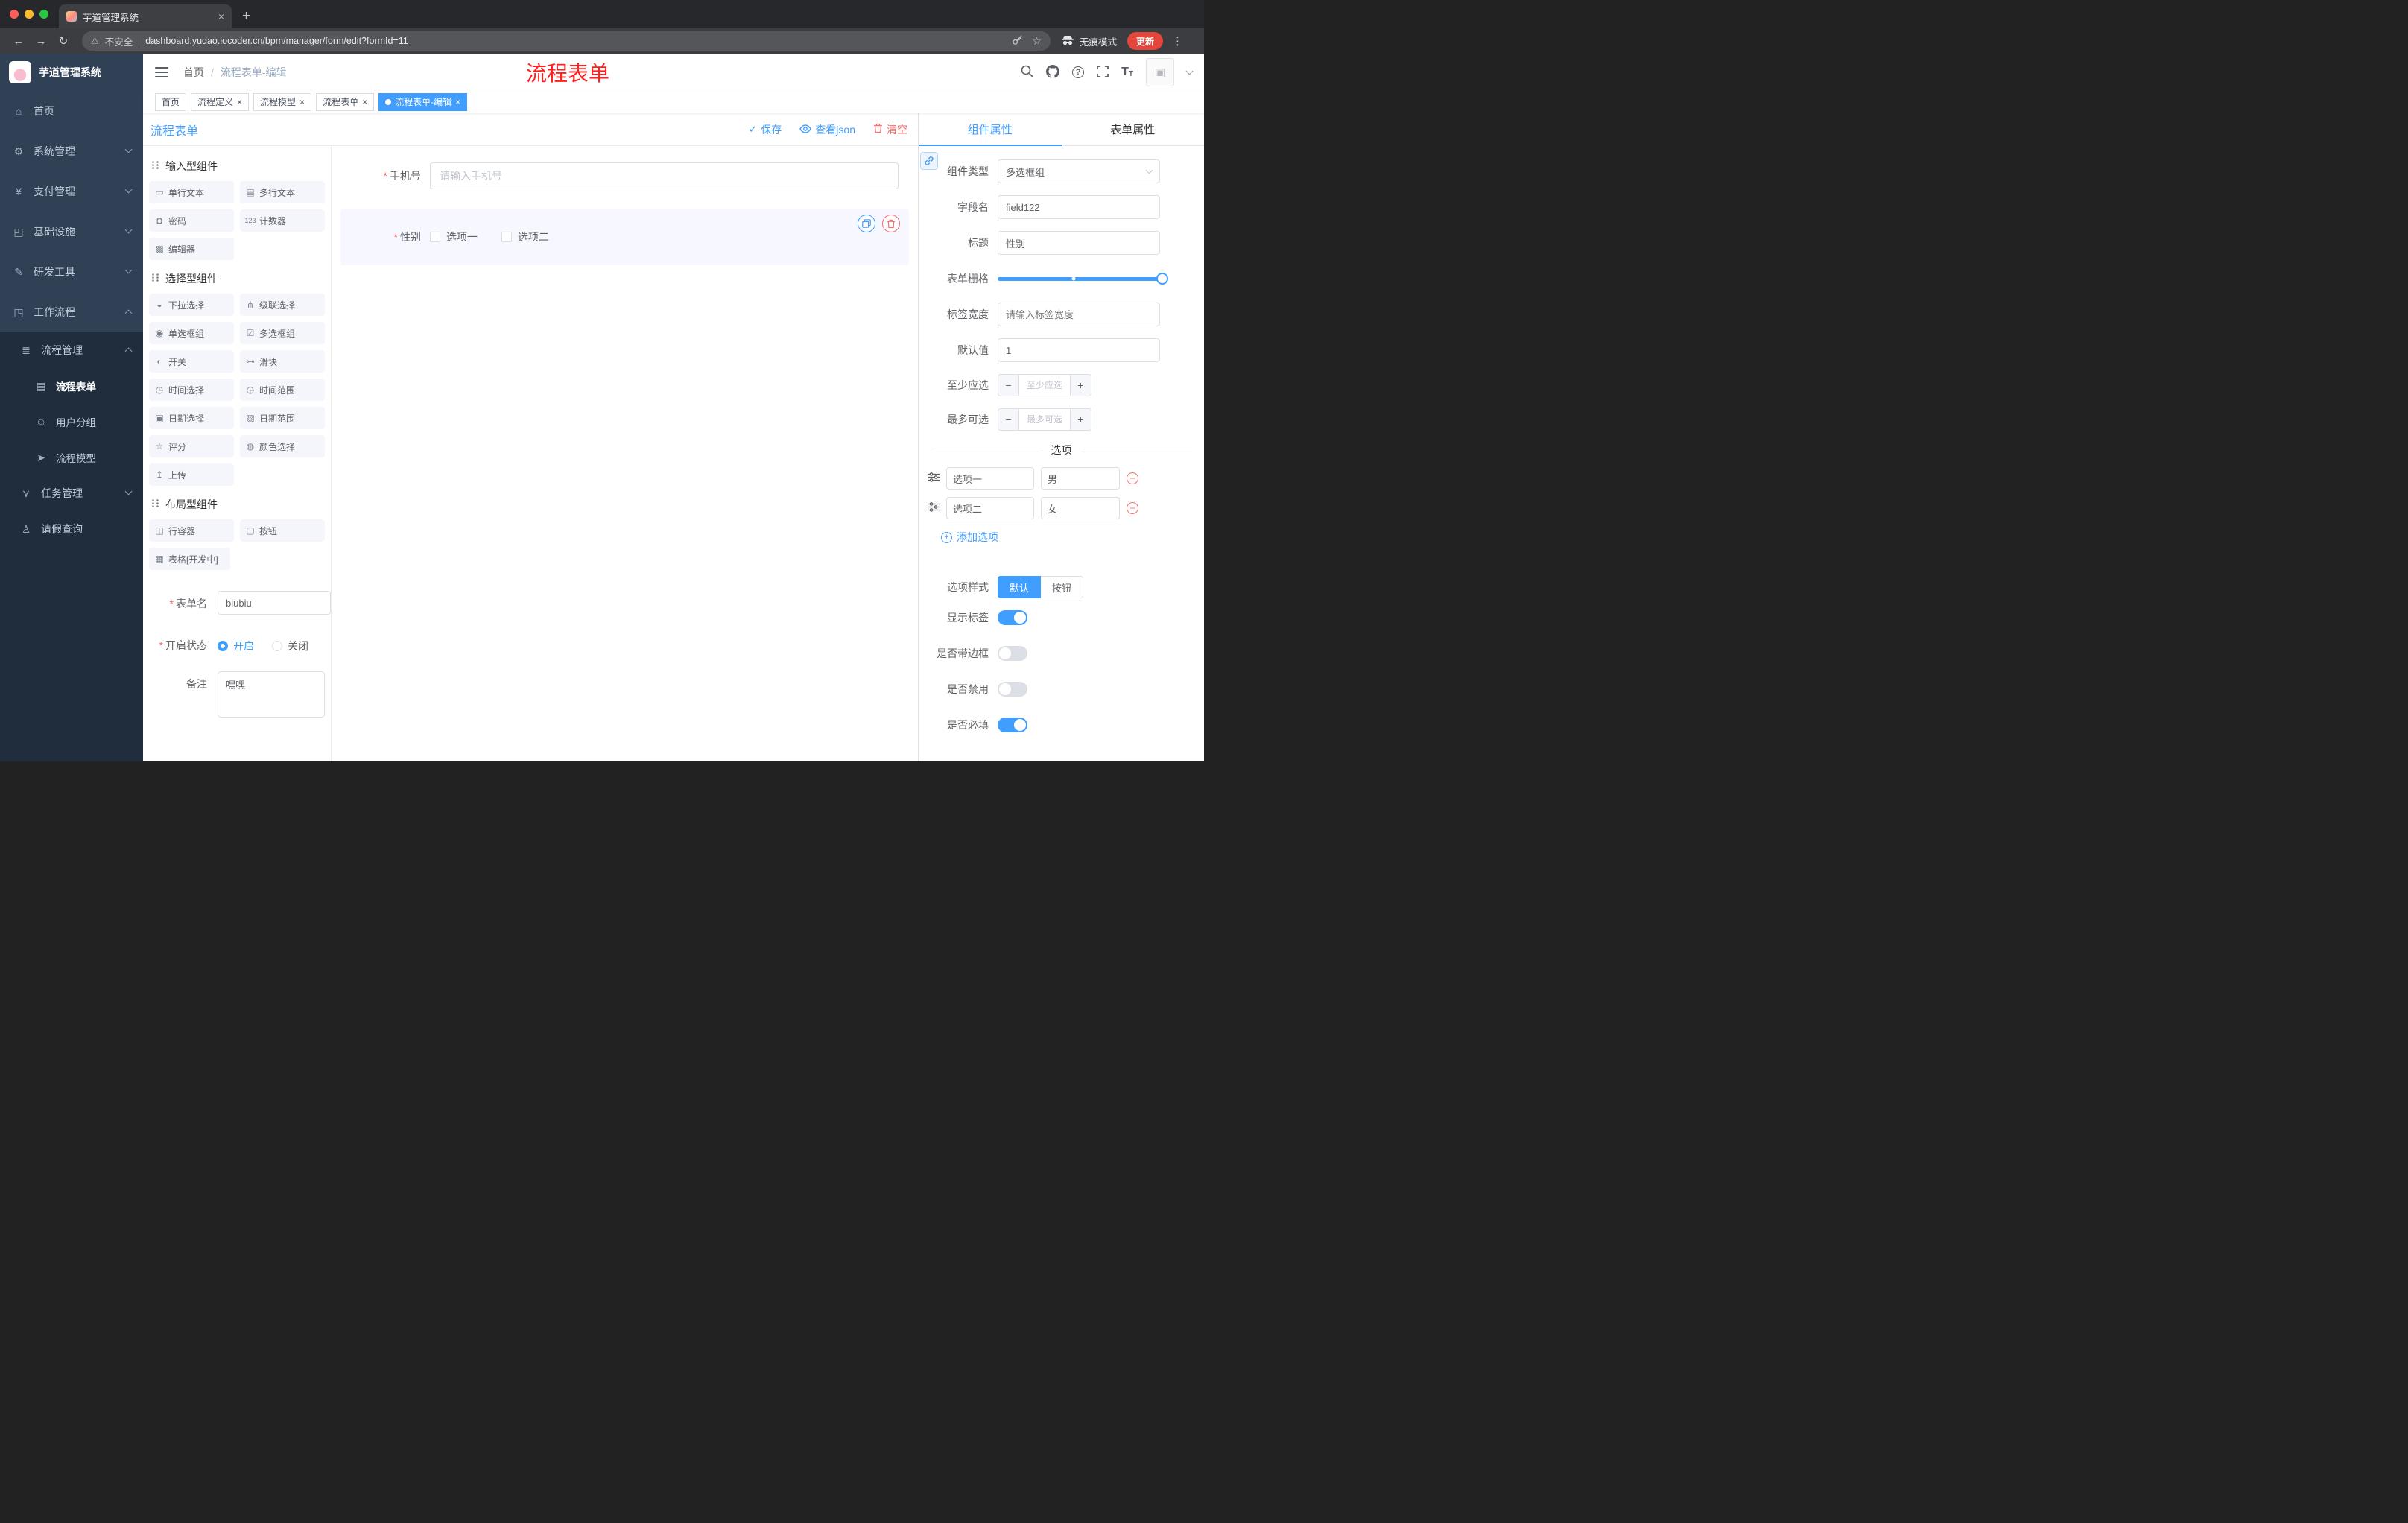 The width and height of the screenshot is (2408, 1523). I want to click on show-label-toggle, so click(1012, 617).